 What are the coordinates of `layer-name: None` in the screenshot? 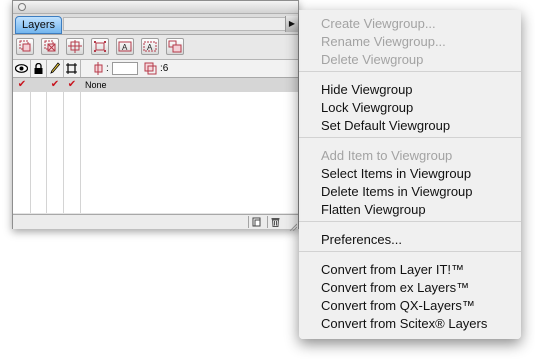 It's located at (96, 85).